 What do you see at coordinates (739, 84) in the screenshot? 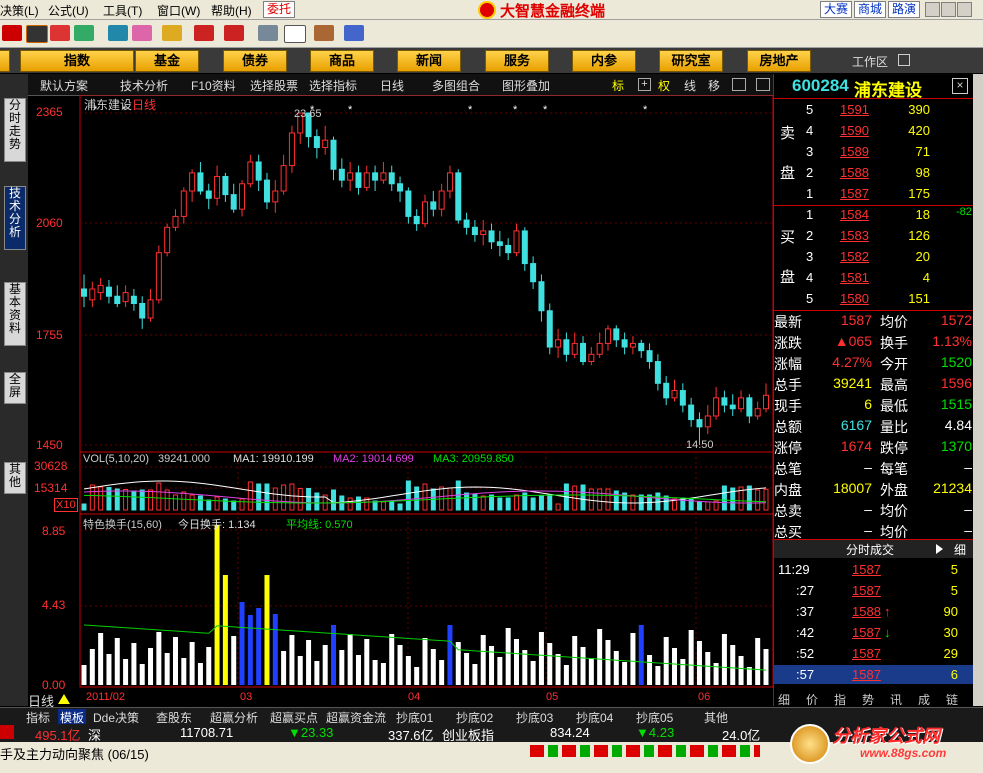
I see `window-toggle-icon` at bounding box center [739, 84].